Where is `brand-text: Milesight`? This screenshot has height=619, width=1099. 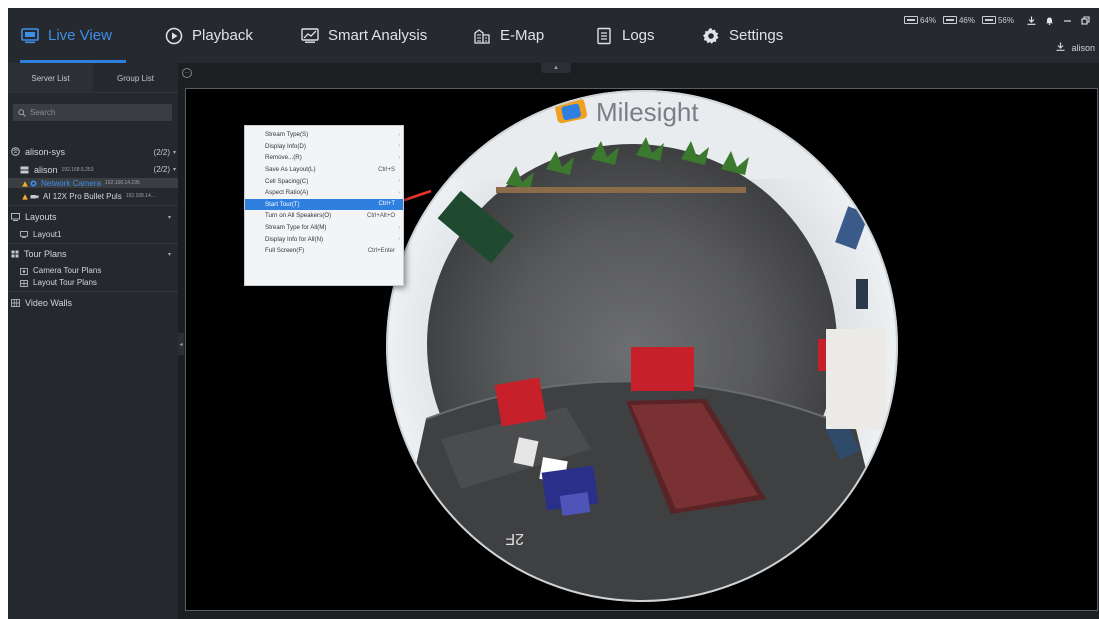
brand-text: Milesight is located at coordinates (647, 112).